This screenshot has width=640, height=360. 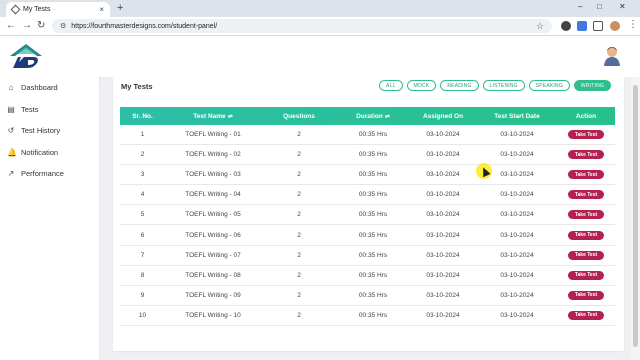 I want to click on filter-speaking: SPEAKING, so click(x=549, y=85).